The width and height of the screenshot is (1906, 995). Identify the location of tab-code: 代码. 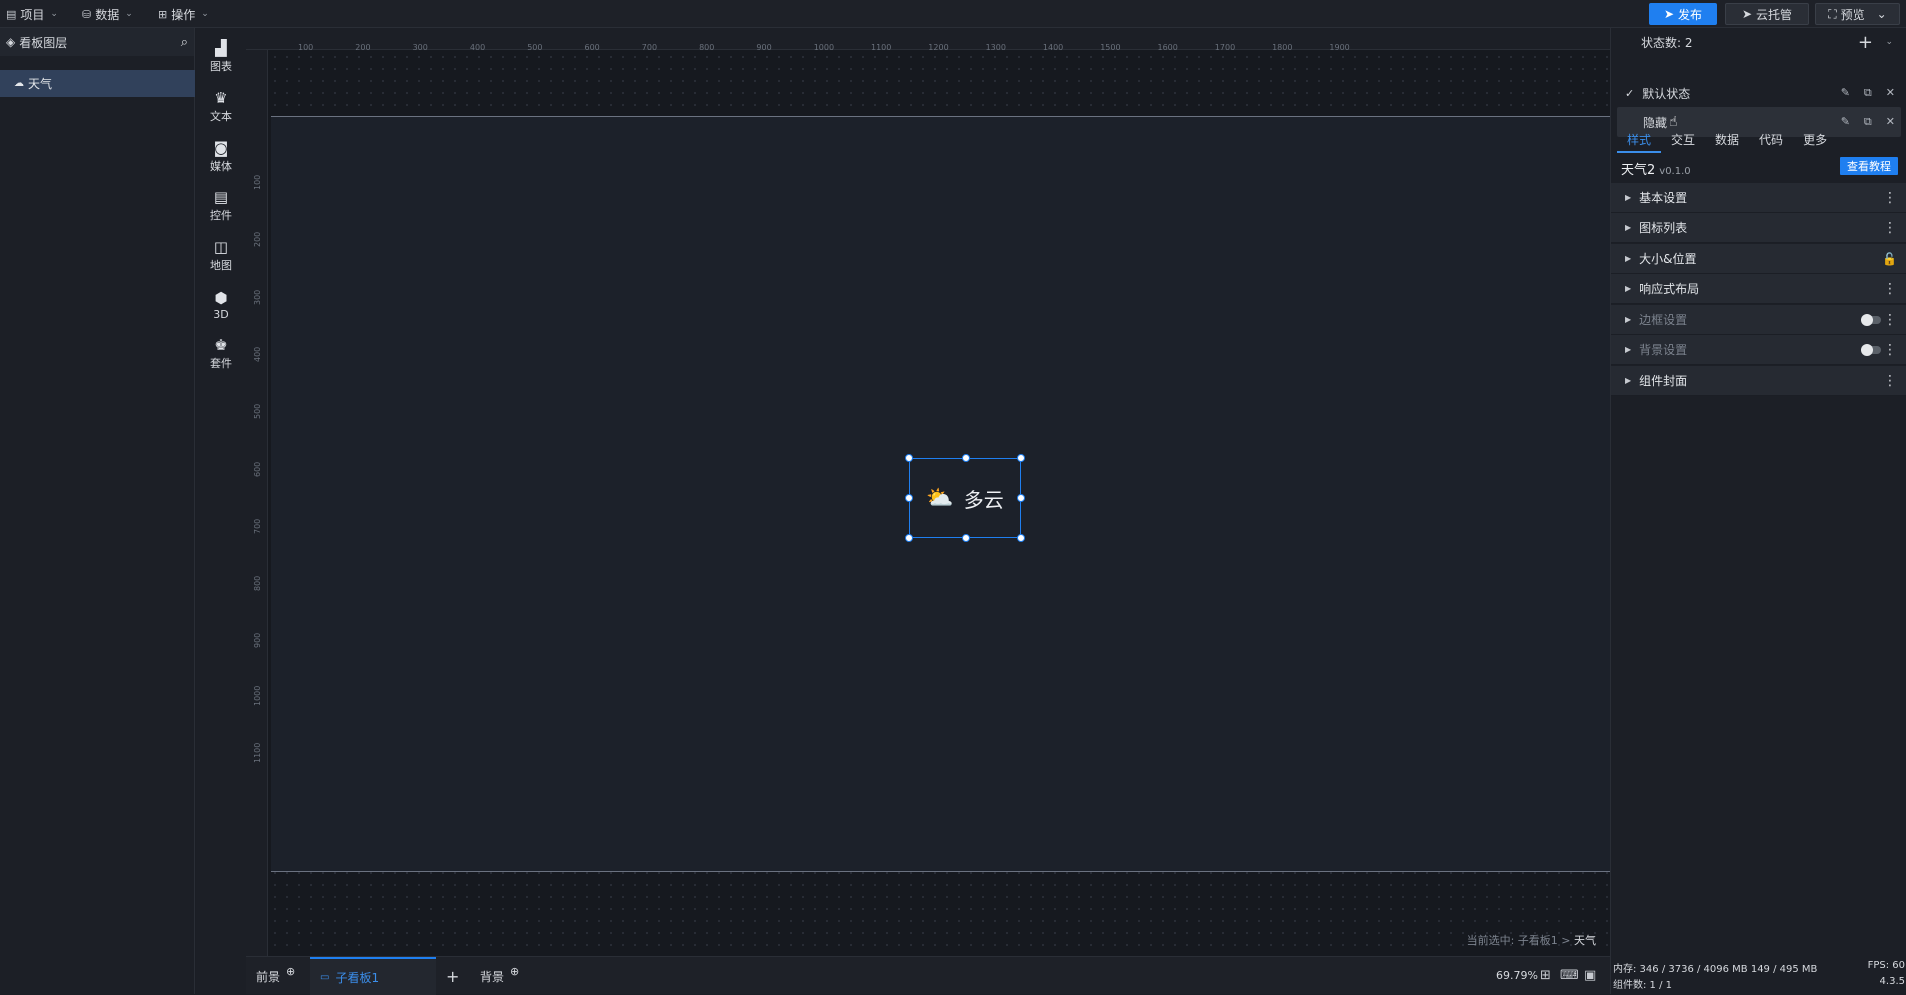
(1771, 139).